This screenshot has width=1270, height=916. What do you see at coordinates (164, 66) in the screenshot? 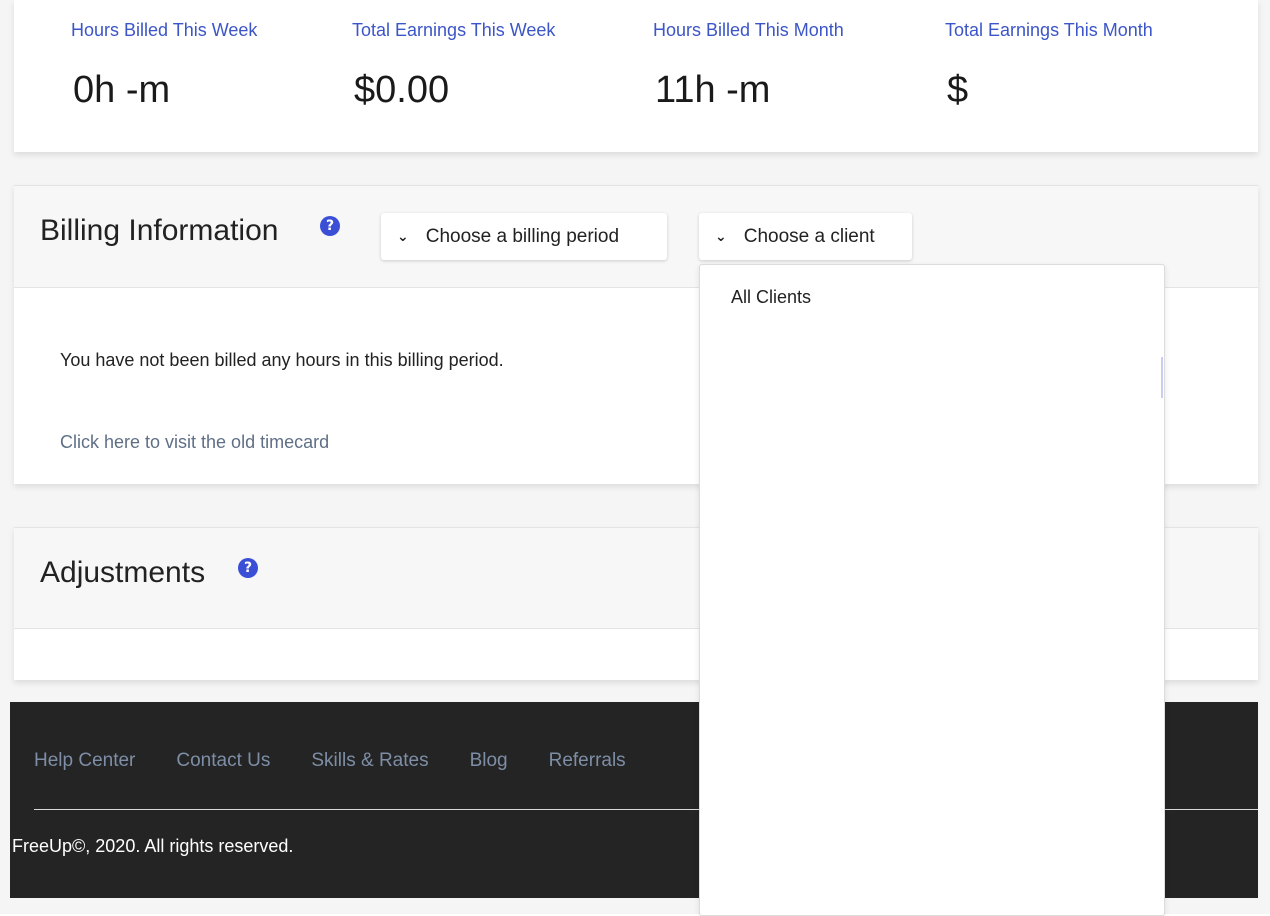
I see `stat-hours-week: Hours Billed This Week 0h -m` at bounding box center [164, 66].